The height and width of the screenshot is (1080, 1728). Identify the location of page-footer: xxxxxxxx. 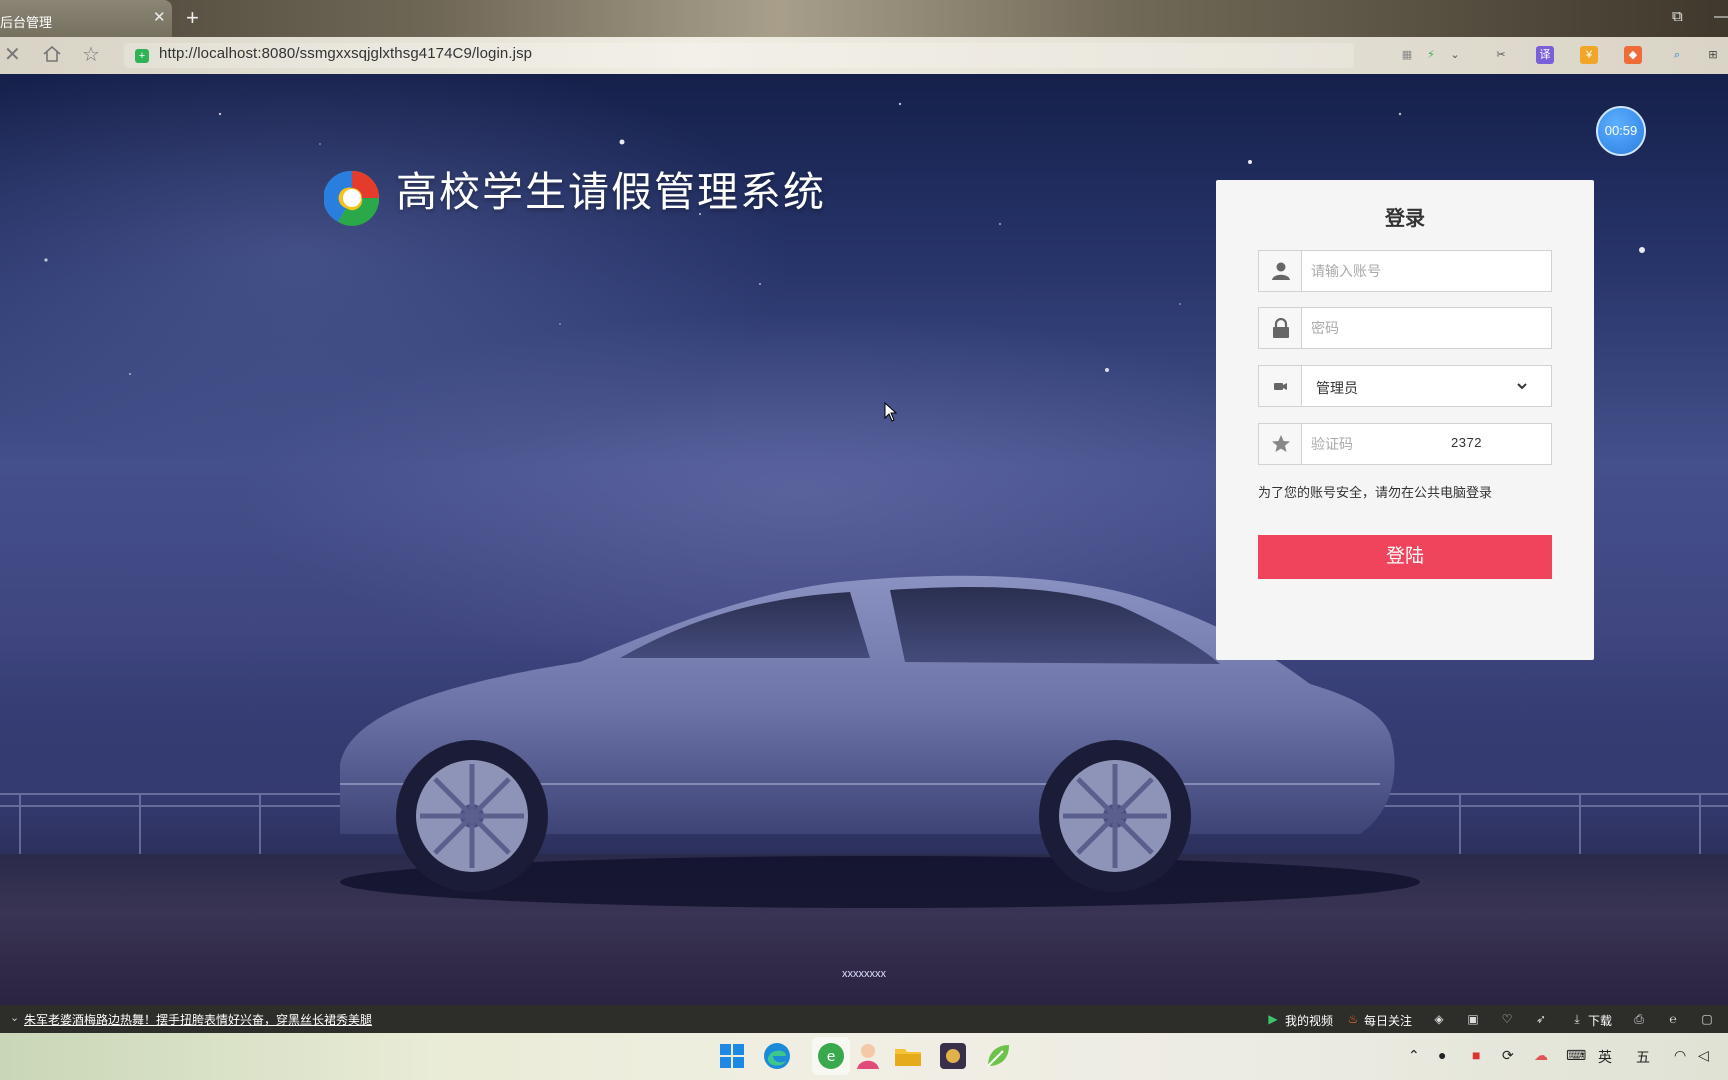
(864, 974).